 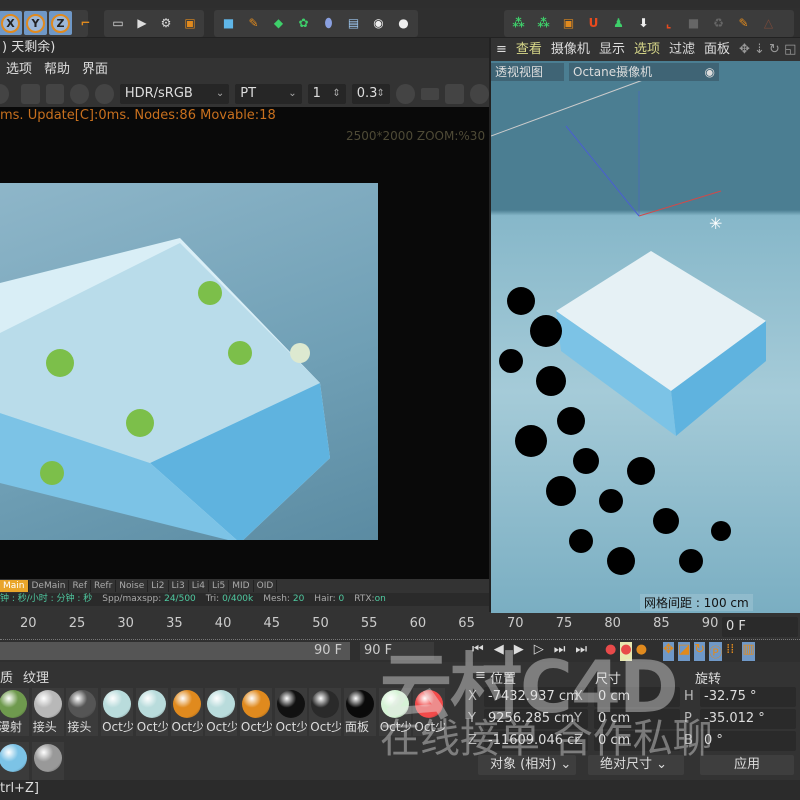 What do you see at coordinates (536, 697) in the screenshot?
I see `pos-x-field: -7432.937 cm` at bounding box center [536, 697].